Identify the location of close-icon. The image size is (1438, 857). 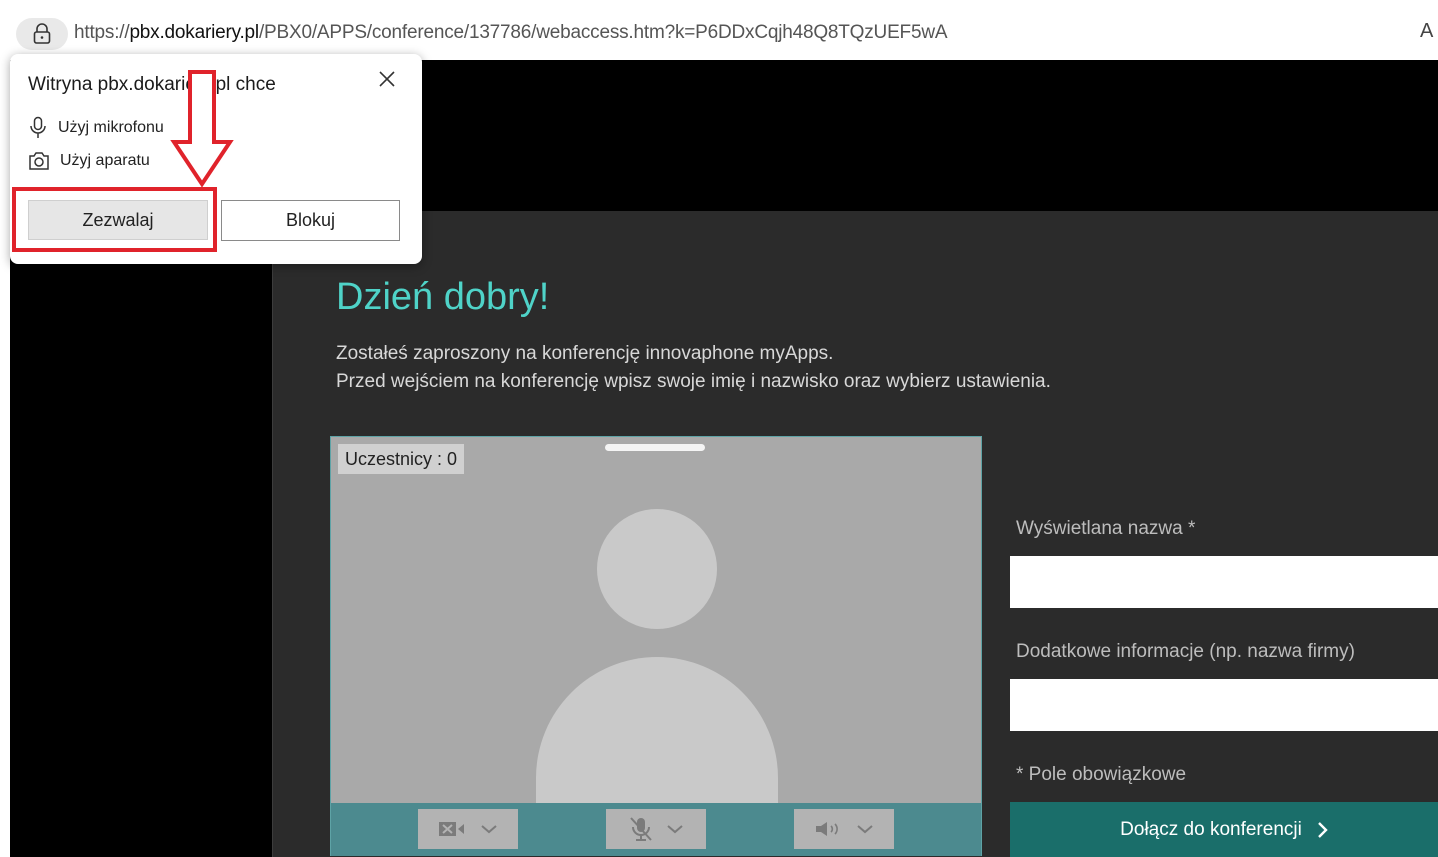
(387, 79).